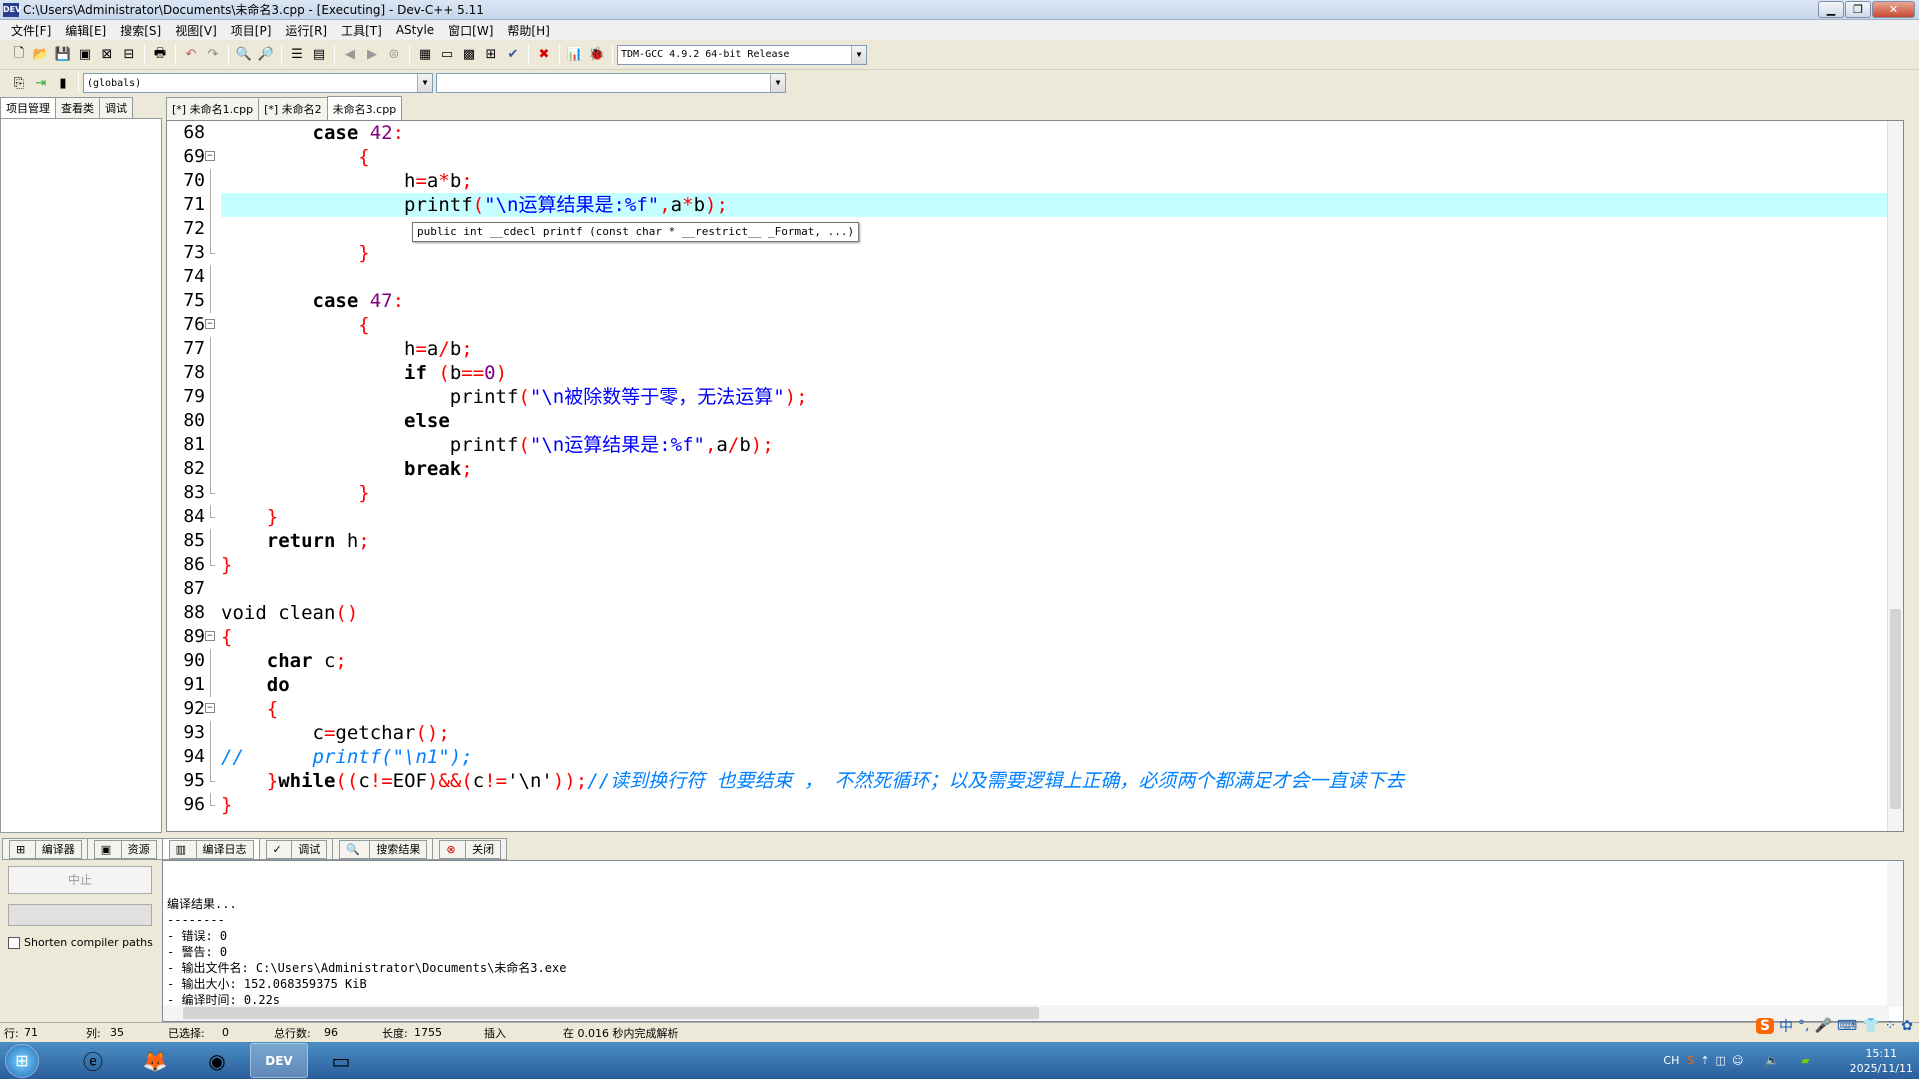 This screenshot has width=1919, height=1079. Describe the element at coordinates (1057, 205) in the screenshot. I see `code-text: printf("\n运算结果是:%f",a*b);` at that location.